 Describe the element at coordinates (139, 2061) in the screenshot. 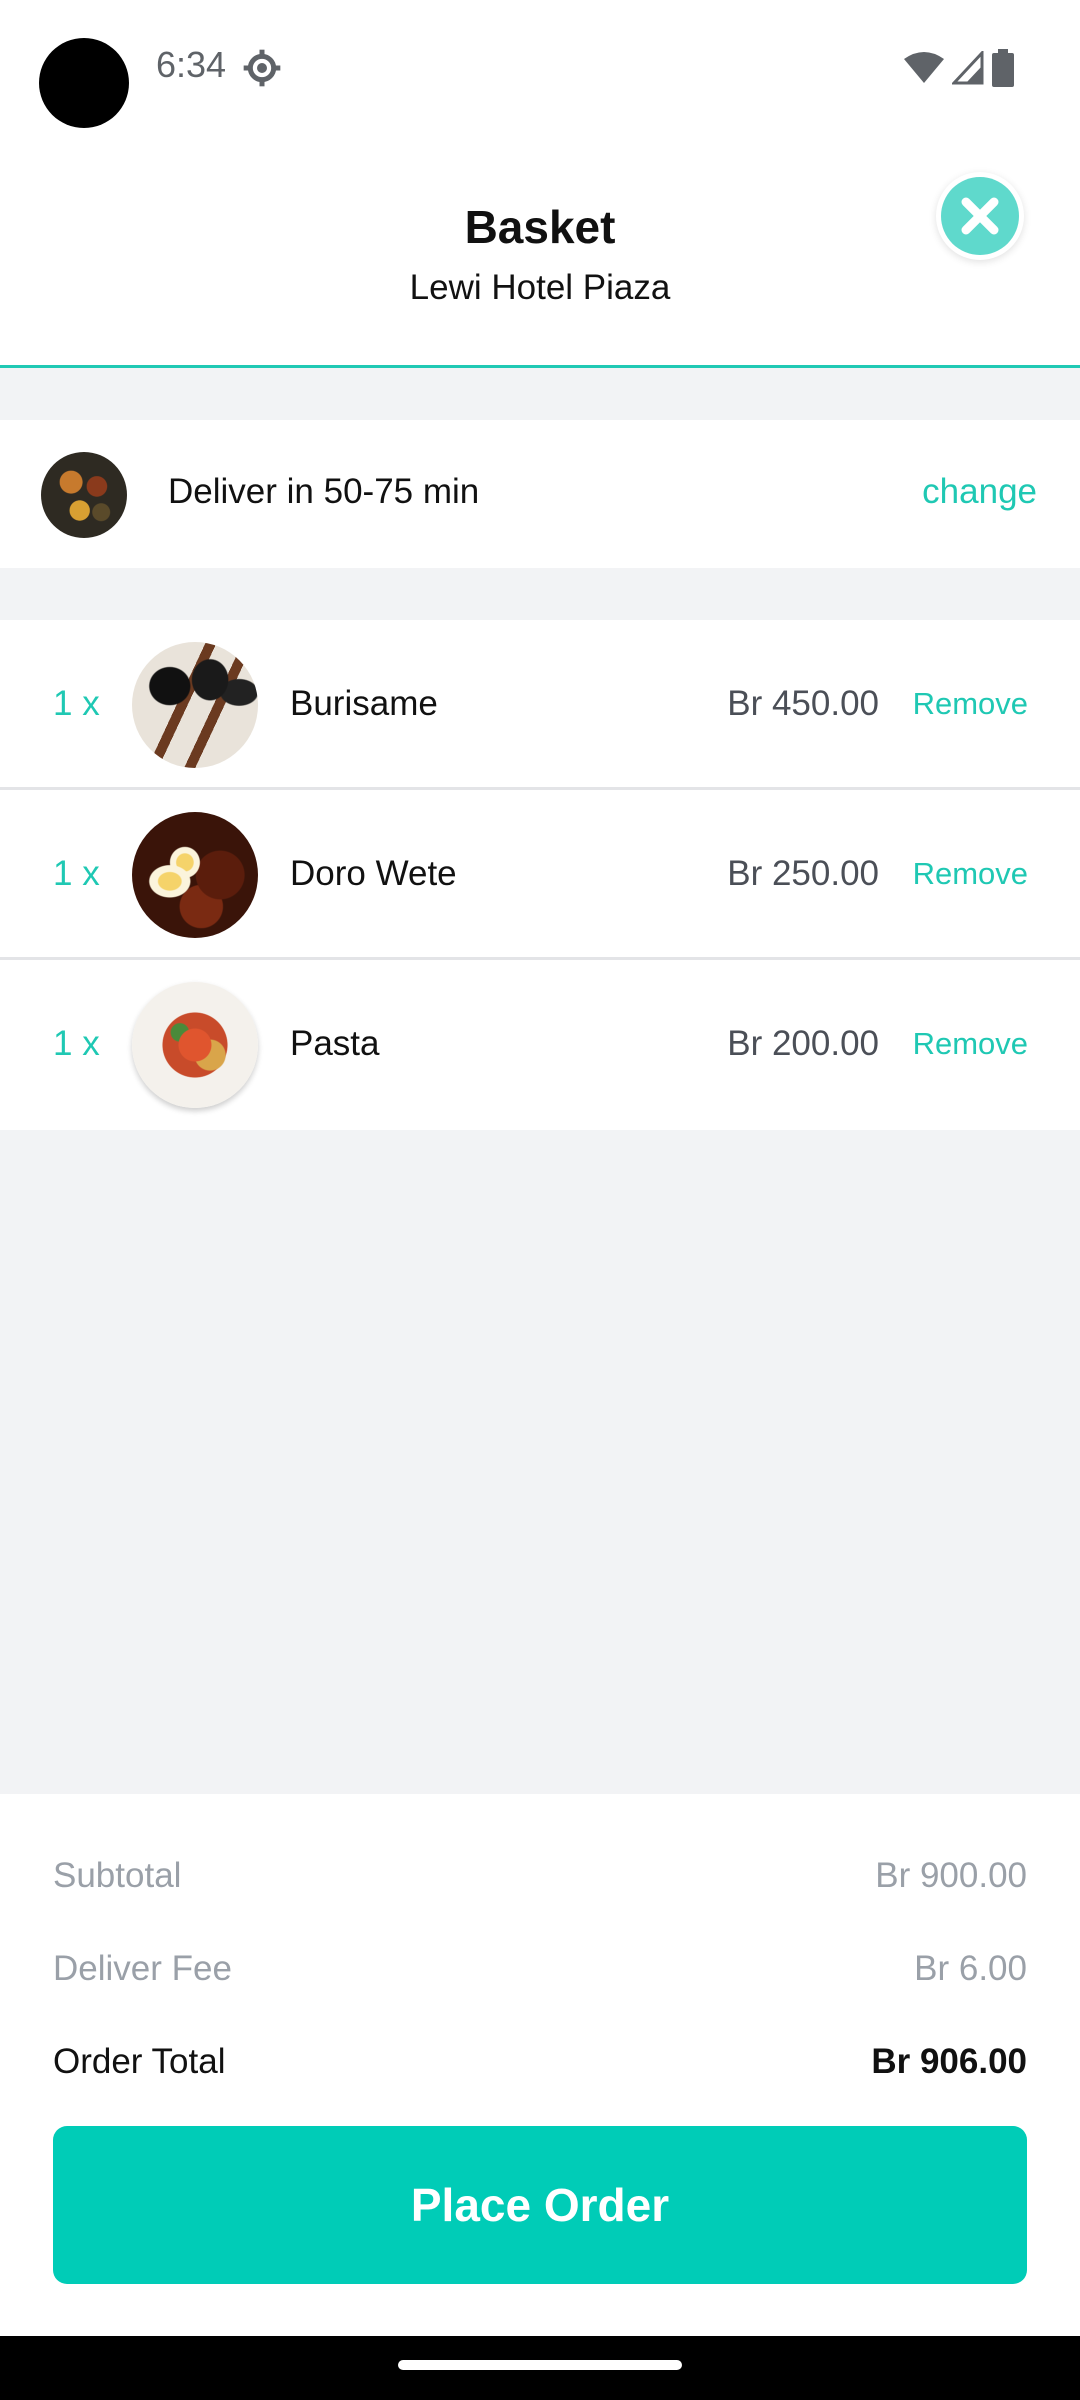

I see `order-total-label: Order Total` at that location.